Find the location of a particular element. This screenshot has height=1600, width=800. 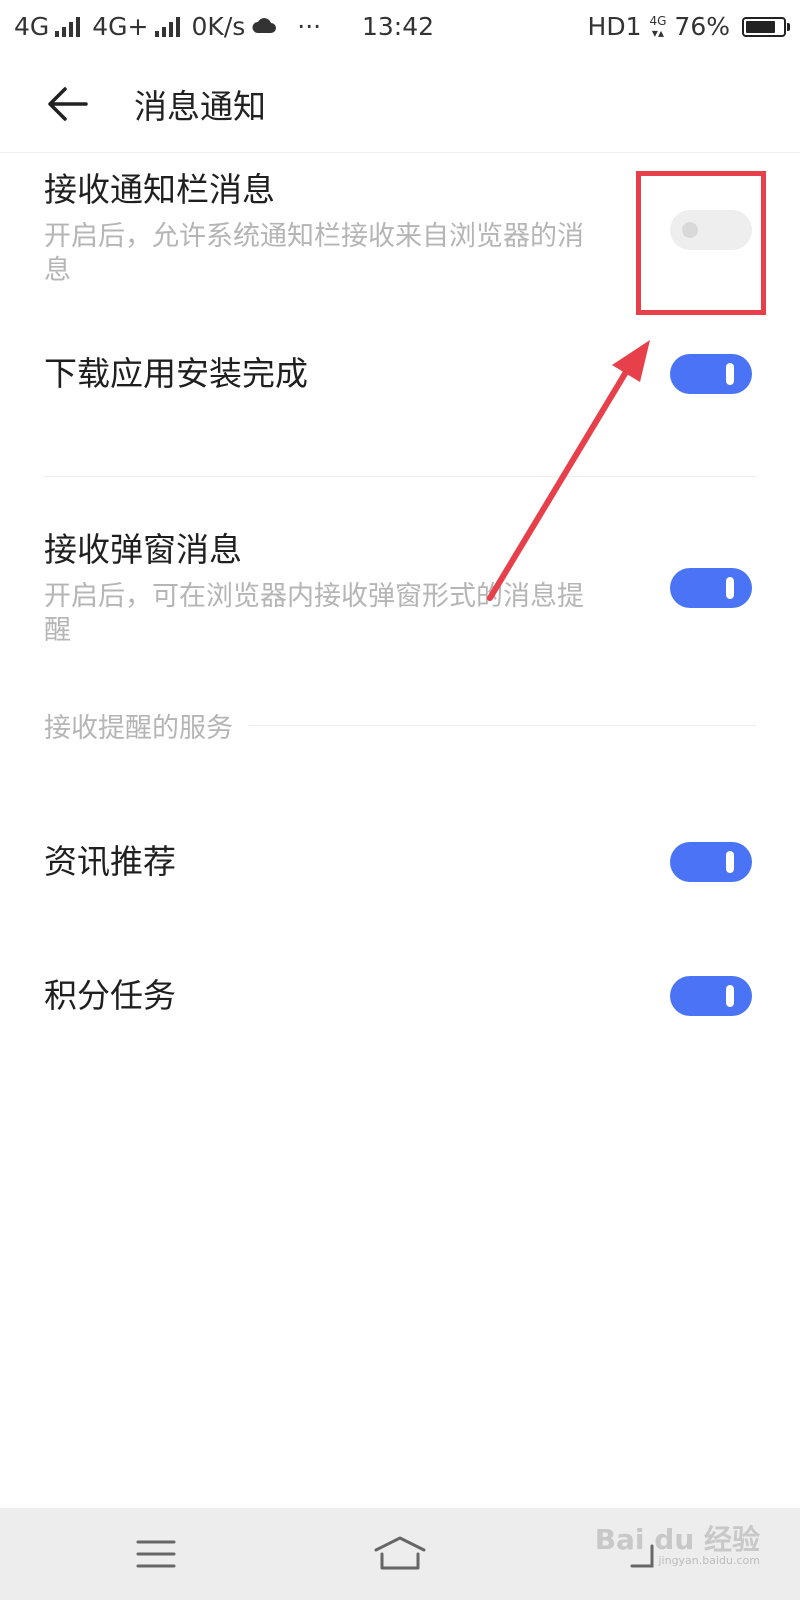

menu-icon is located at coordinates (156, 1554).